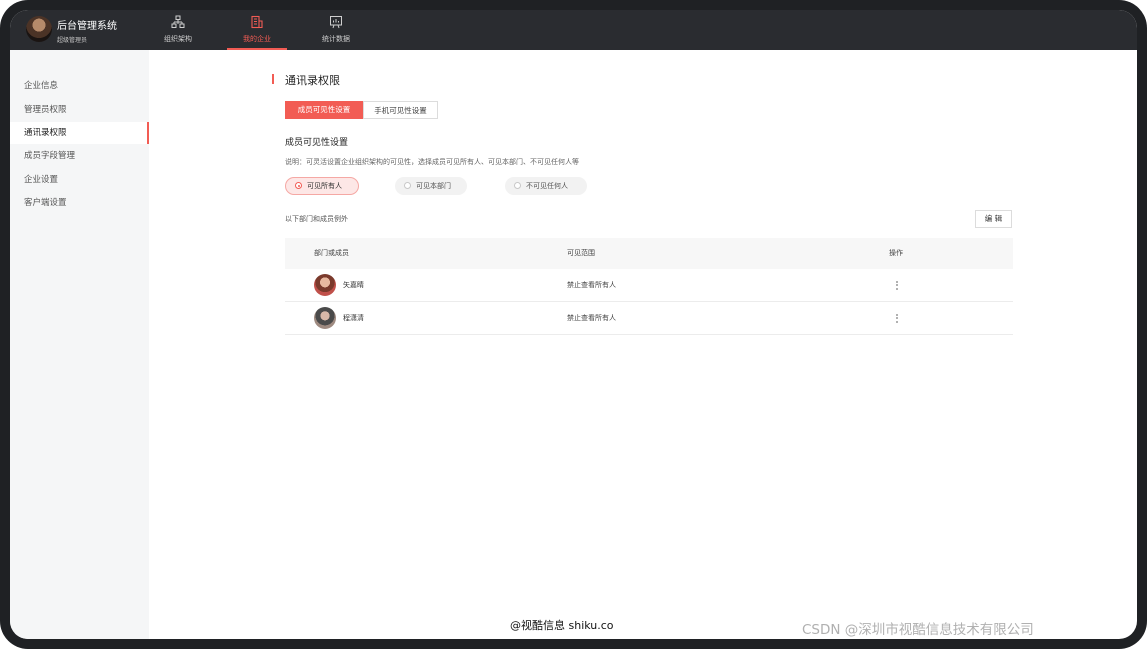  What do you see at coordinates (581, 253) in the screenshot?
I see `column-header-scope: 可见范围` at bounding box center [581, 253].